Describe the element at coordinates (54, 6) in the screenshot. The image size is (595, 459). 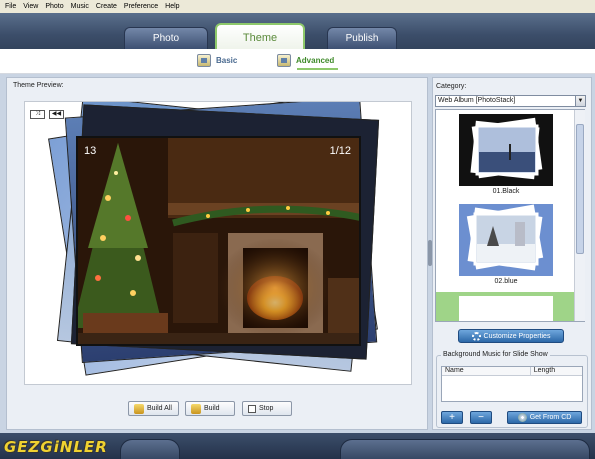
I see `menu-photo: Photo` at that location.